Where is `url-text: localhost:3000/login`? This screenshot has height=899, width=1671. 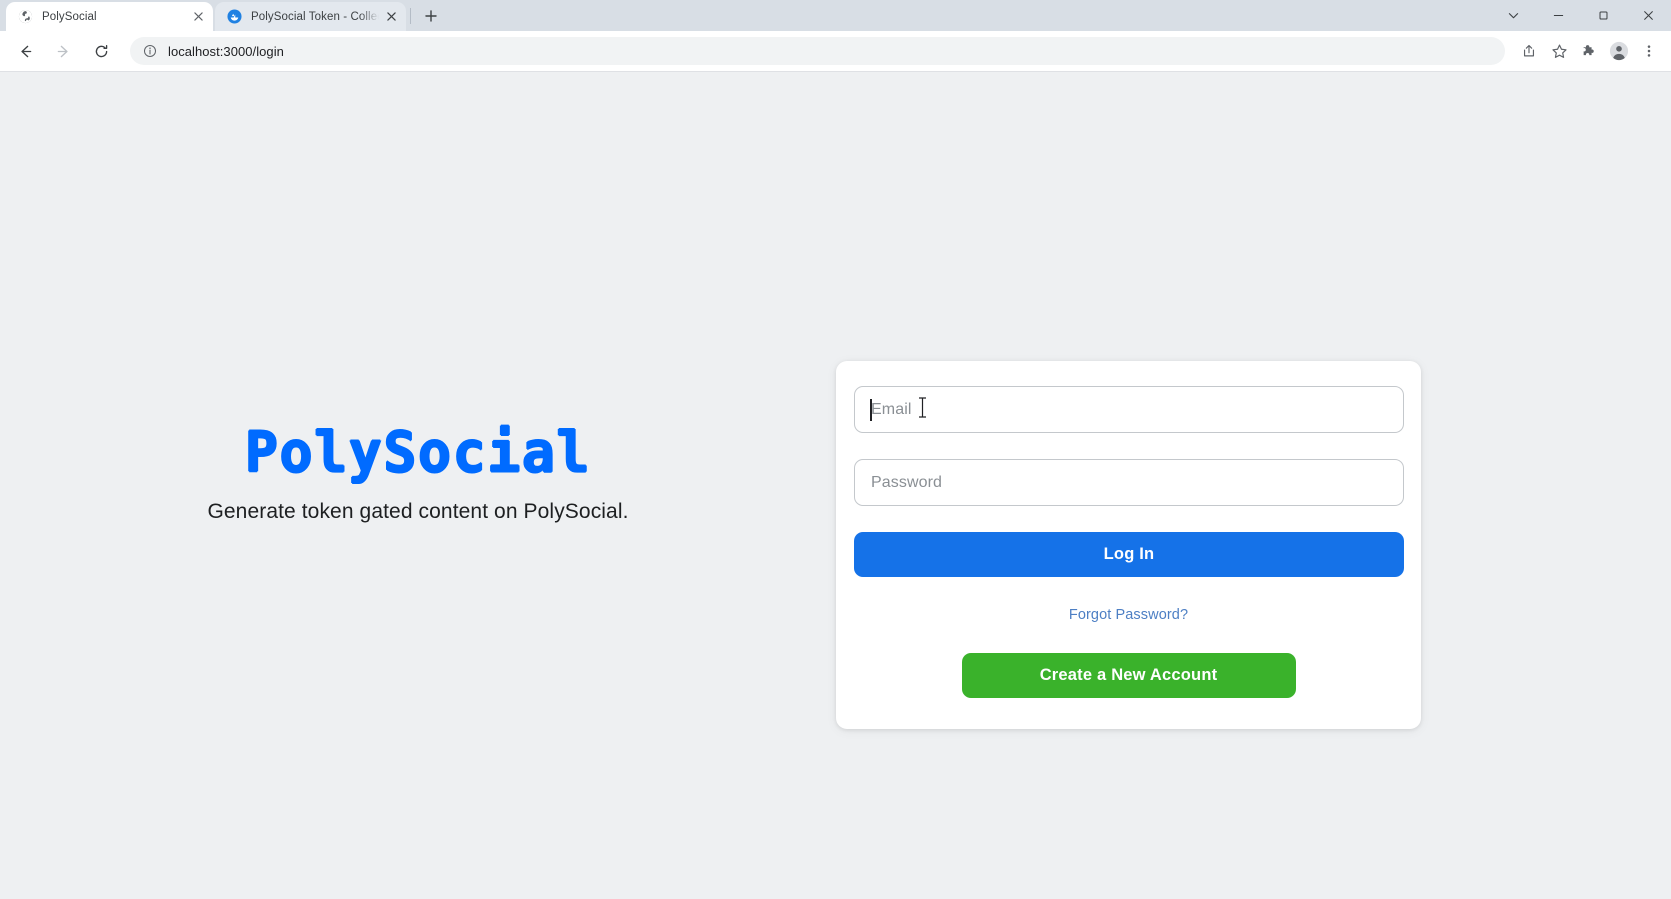
url-text: localhost:3000/login is located at coordinates (226, 51).